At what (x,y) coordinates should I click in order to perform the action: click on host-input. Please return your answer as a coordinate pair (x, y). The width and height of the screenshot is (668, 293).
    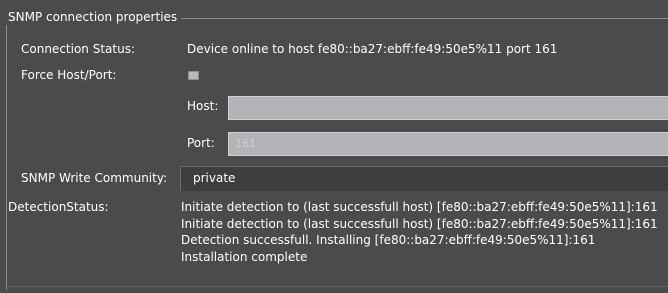
    Looking at the image, I should click on (448, 108).